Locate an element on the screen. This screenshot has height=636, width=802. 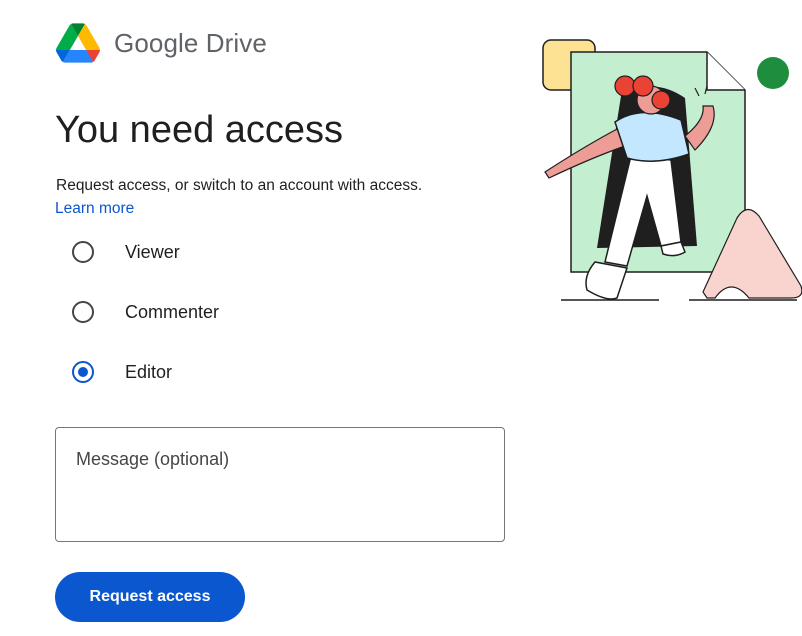
google-drive-logo-icon is located at coordinates (78, 43).